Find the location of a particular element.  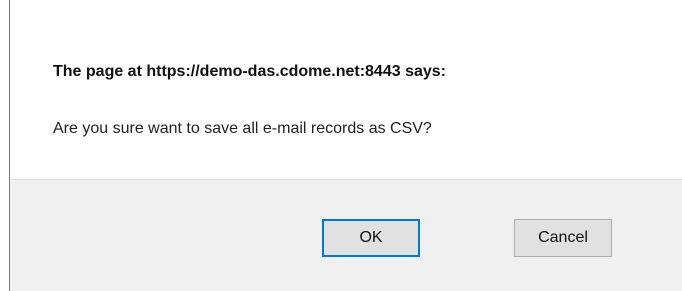

ok-button: OK is located at coordinates (371, 238).